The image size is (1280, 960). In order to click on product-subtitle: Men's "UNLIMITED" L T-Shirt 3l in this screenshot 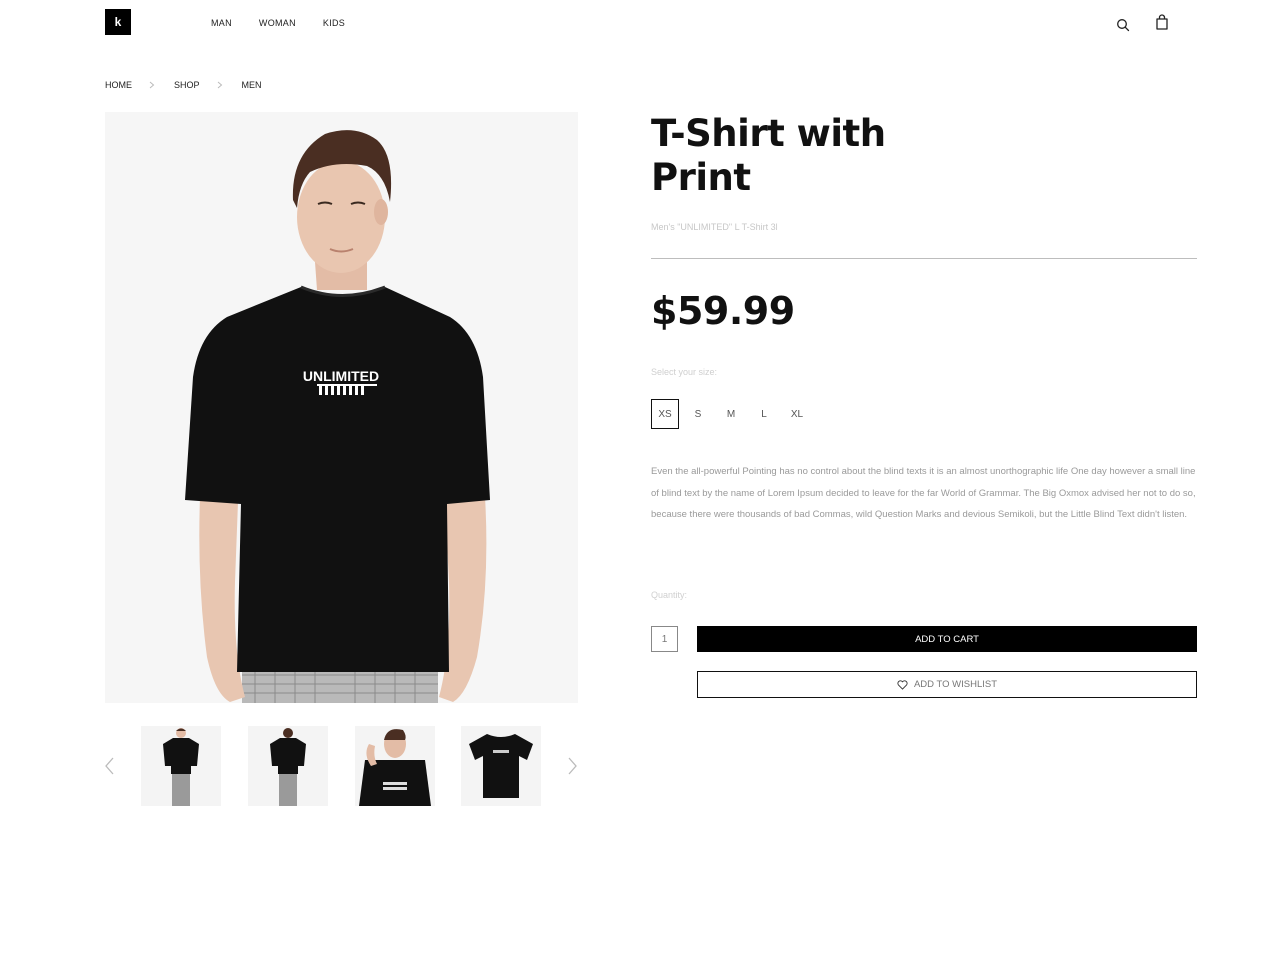, I will do `click(714, 227)`.